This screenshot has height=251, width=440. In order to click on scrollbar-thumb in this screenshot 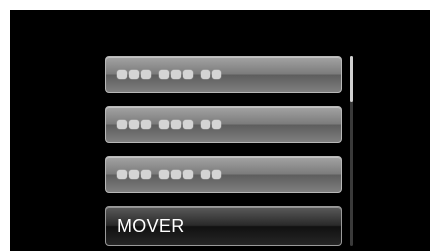, I will do `click(351, 79)`.